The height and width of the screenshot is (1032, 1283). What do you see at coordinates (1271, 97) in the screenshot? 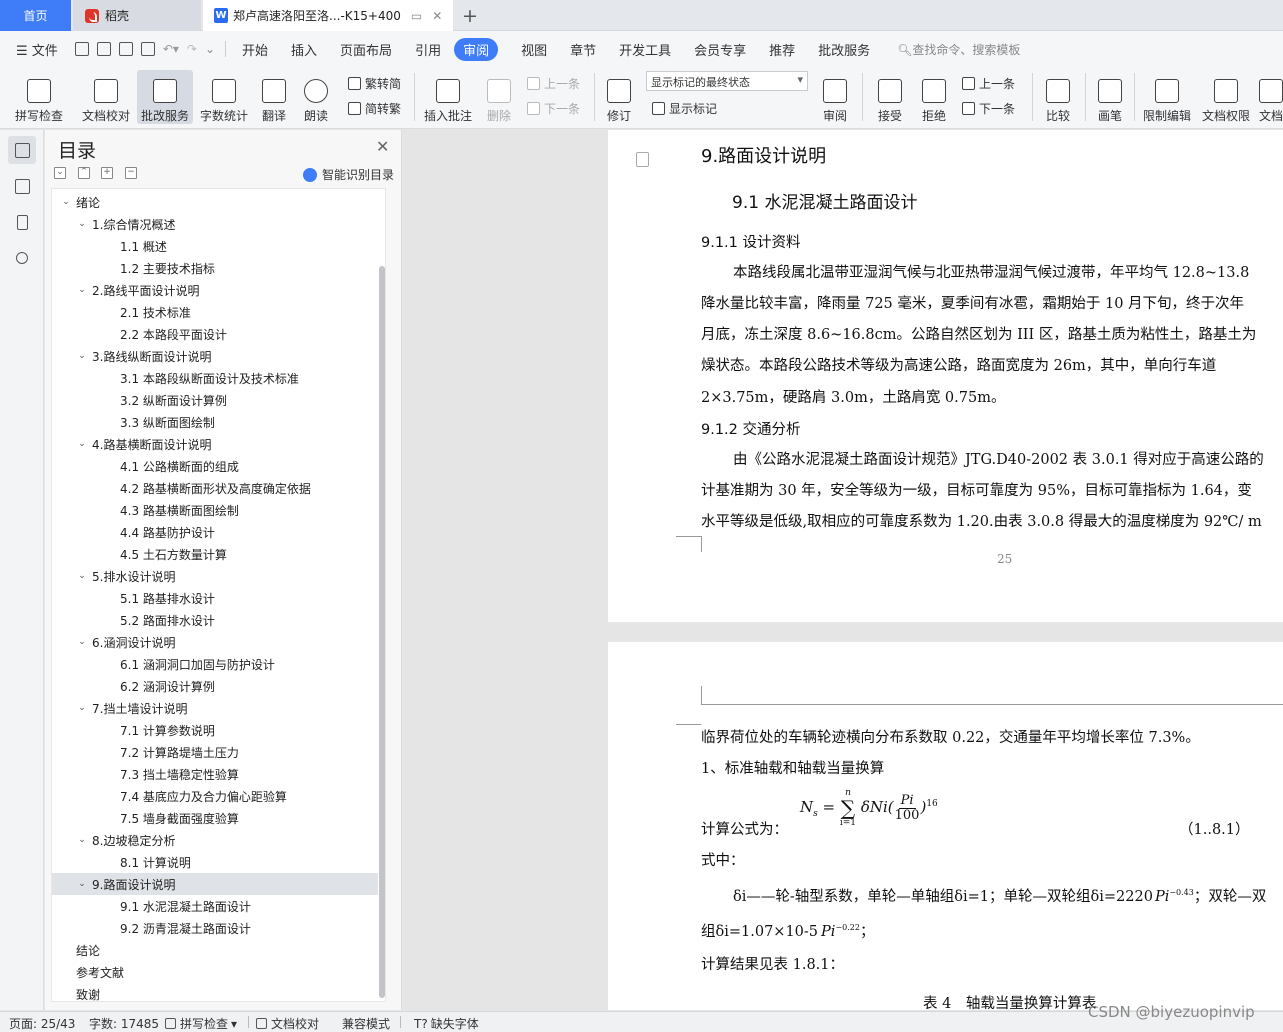
I see `doc-more-button: 文档` at bounding box center [1271, 97].